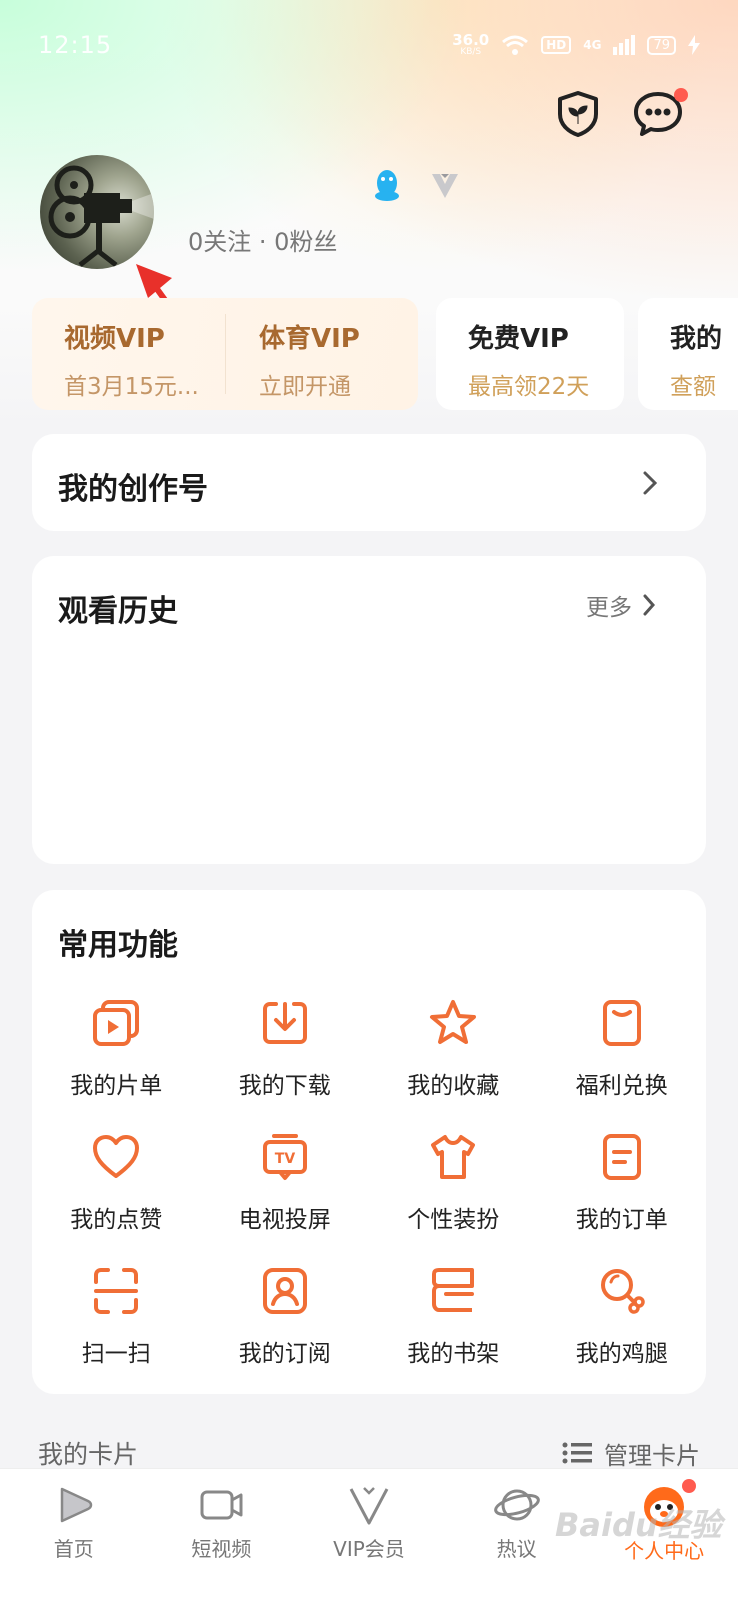  I want to click on qq-penguin-icon, so click(387, 185).